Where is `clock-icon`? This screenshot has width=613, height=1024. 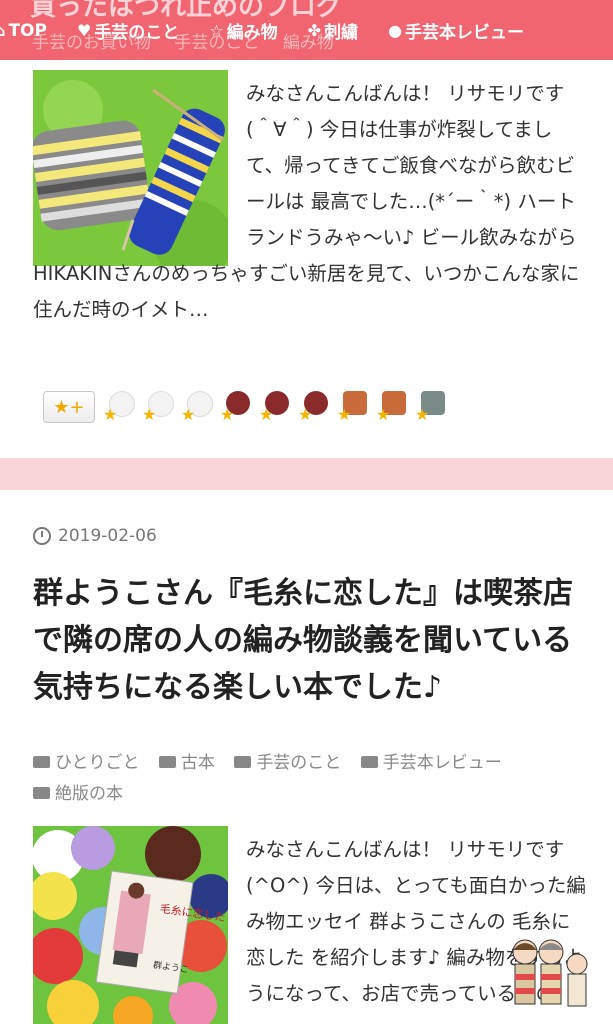
clock-icon is located at coordinates (42, 536).